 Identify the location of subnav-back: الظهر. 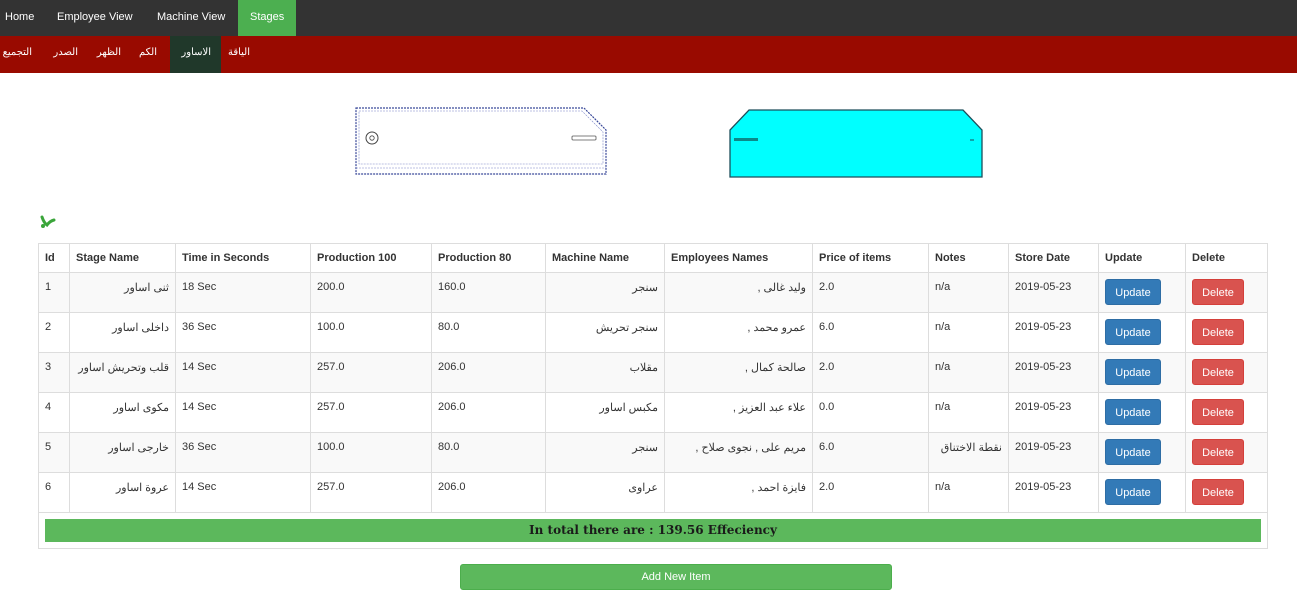
(111, 54).